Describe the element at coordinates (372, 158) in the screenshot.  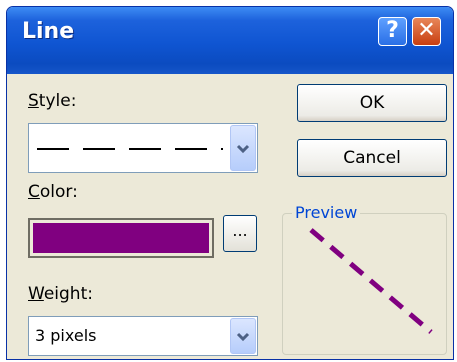
I see `cancel-button: Cancel` at that location.